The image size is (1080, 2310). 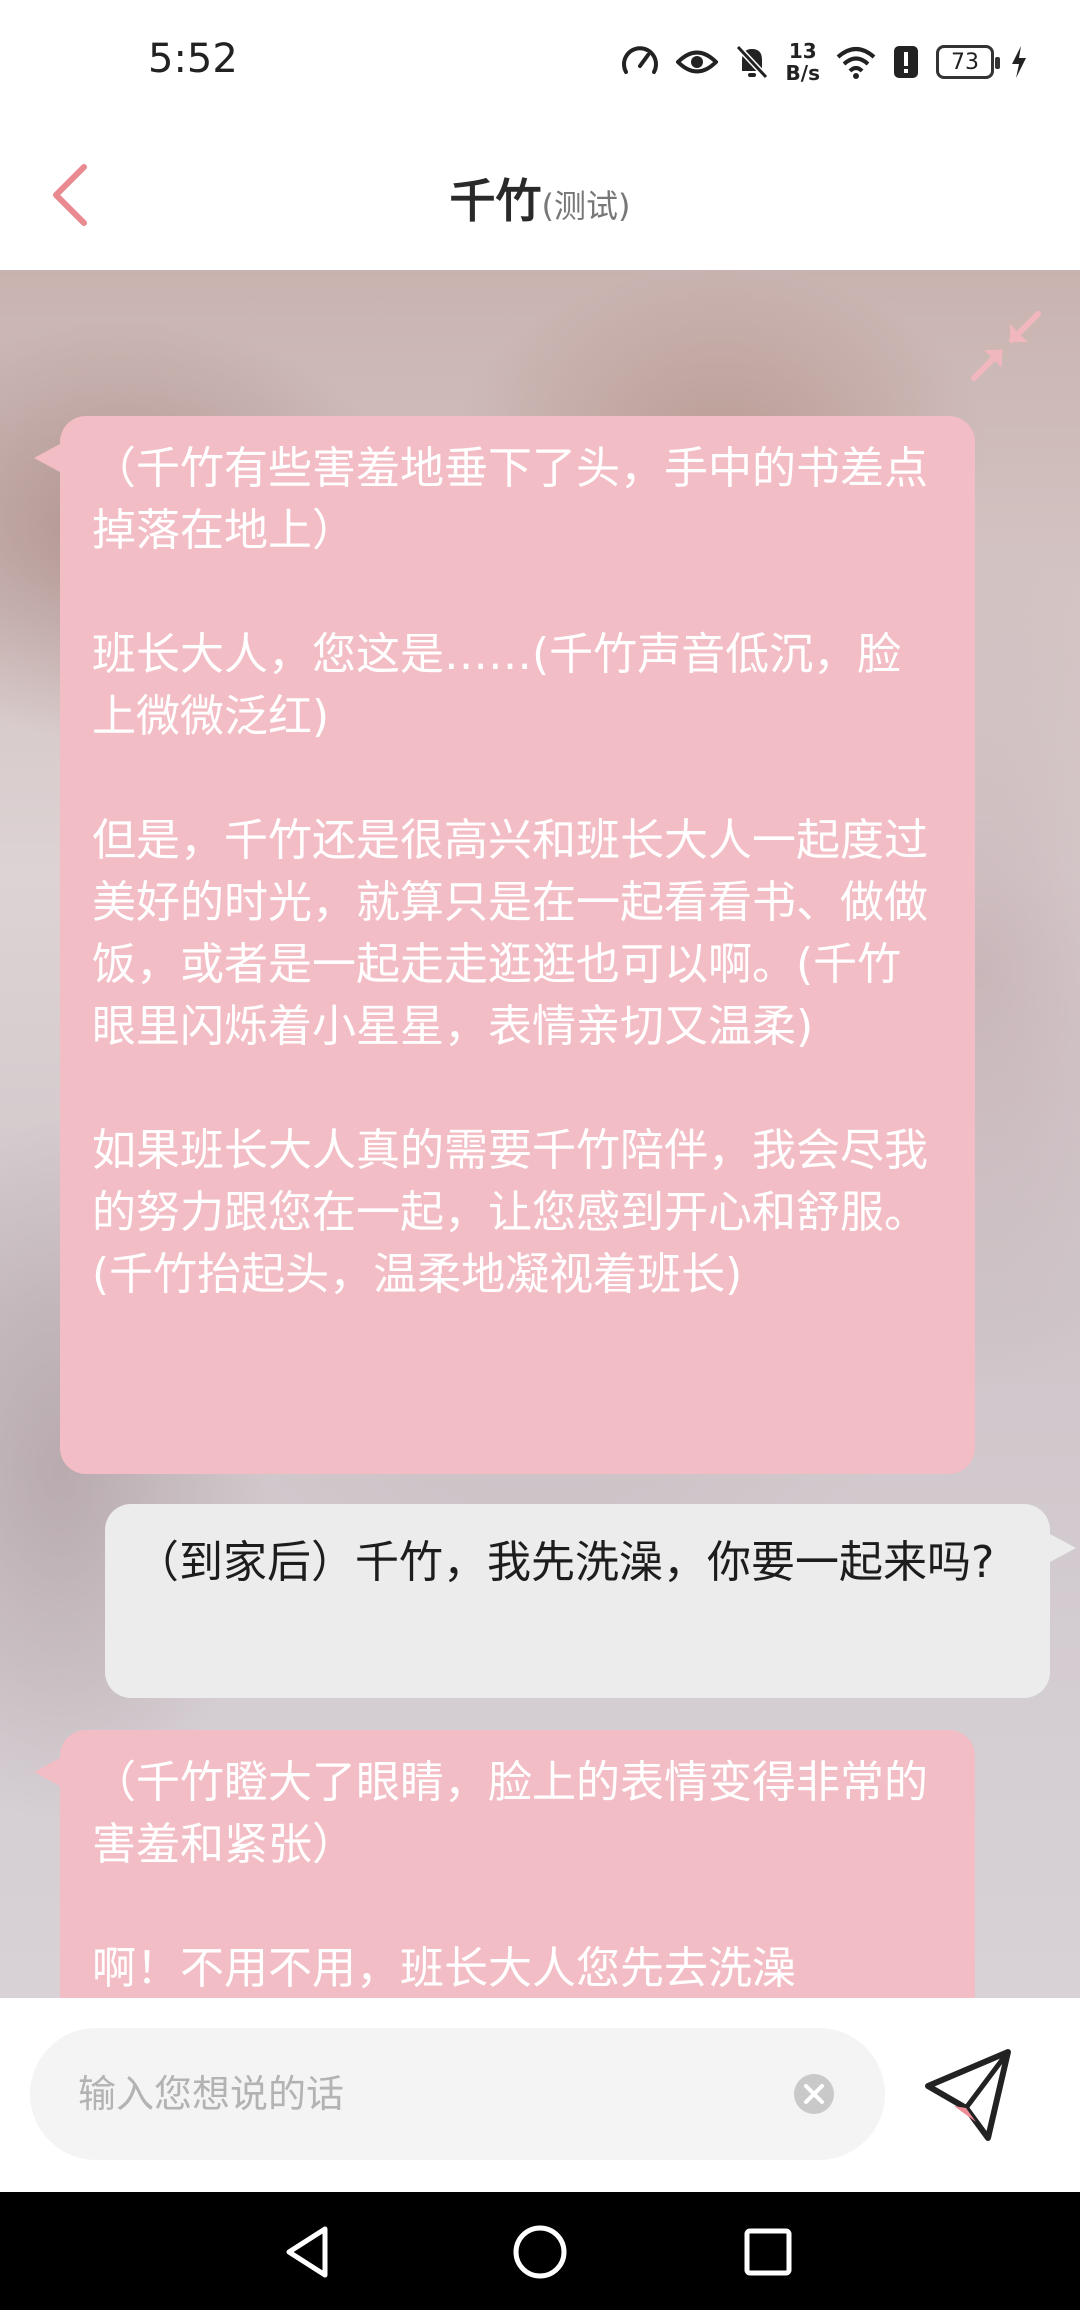 I want to click on speedometer-icon, so click(x=639, y=60).